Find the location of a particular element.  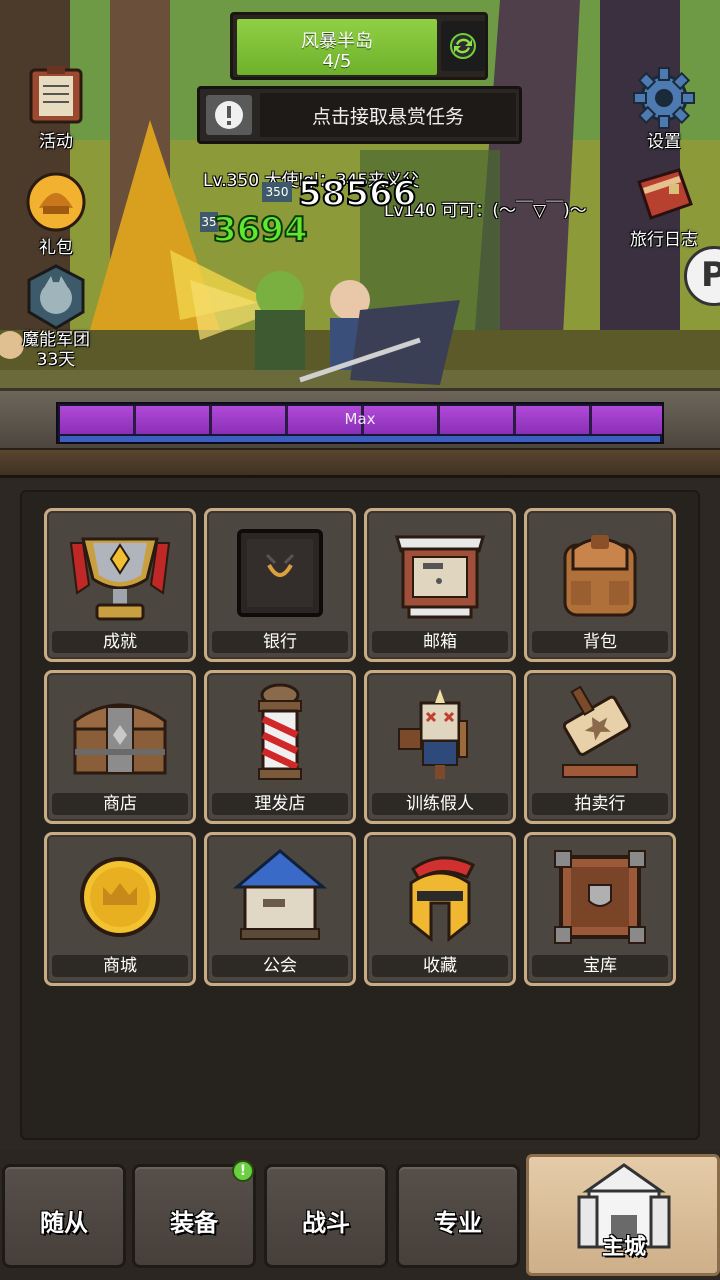

wood-rail is located at coordinates (360, 463).